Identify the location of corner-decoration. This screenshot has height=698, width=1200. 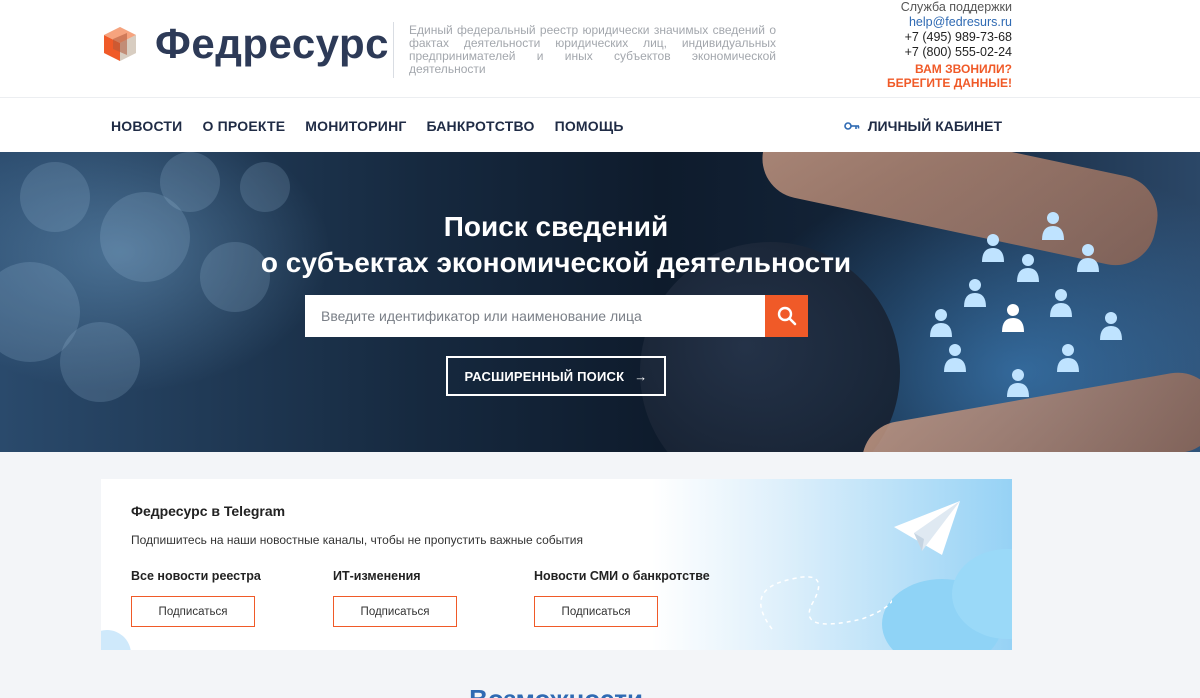
(116, 640).